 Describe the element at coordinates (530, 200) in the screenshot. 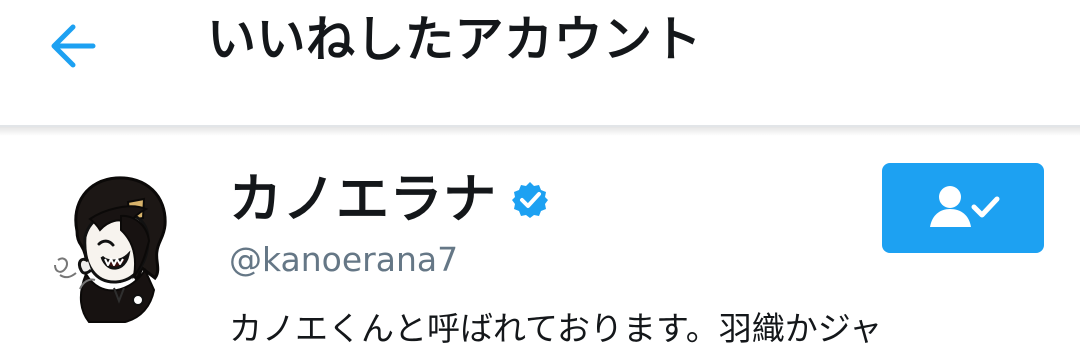

I see `verified-badge-icon` at that location.